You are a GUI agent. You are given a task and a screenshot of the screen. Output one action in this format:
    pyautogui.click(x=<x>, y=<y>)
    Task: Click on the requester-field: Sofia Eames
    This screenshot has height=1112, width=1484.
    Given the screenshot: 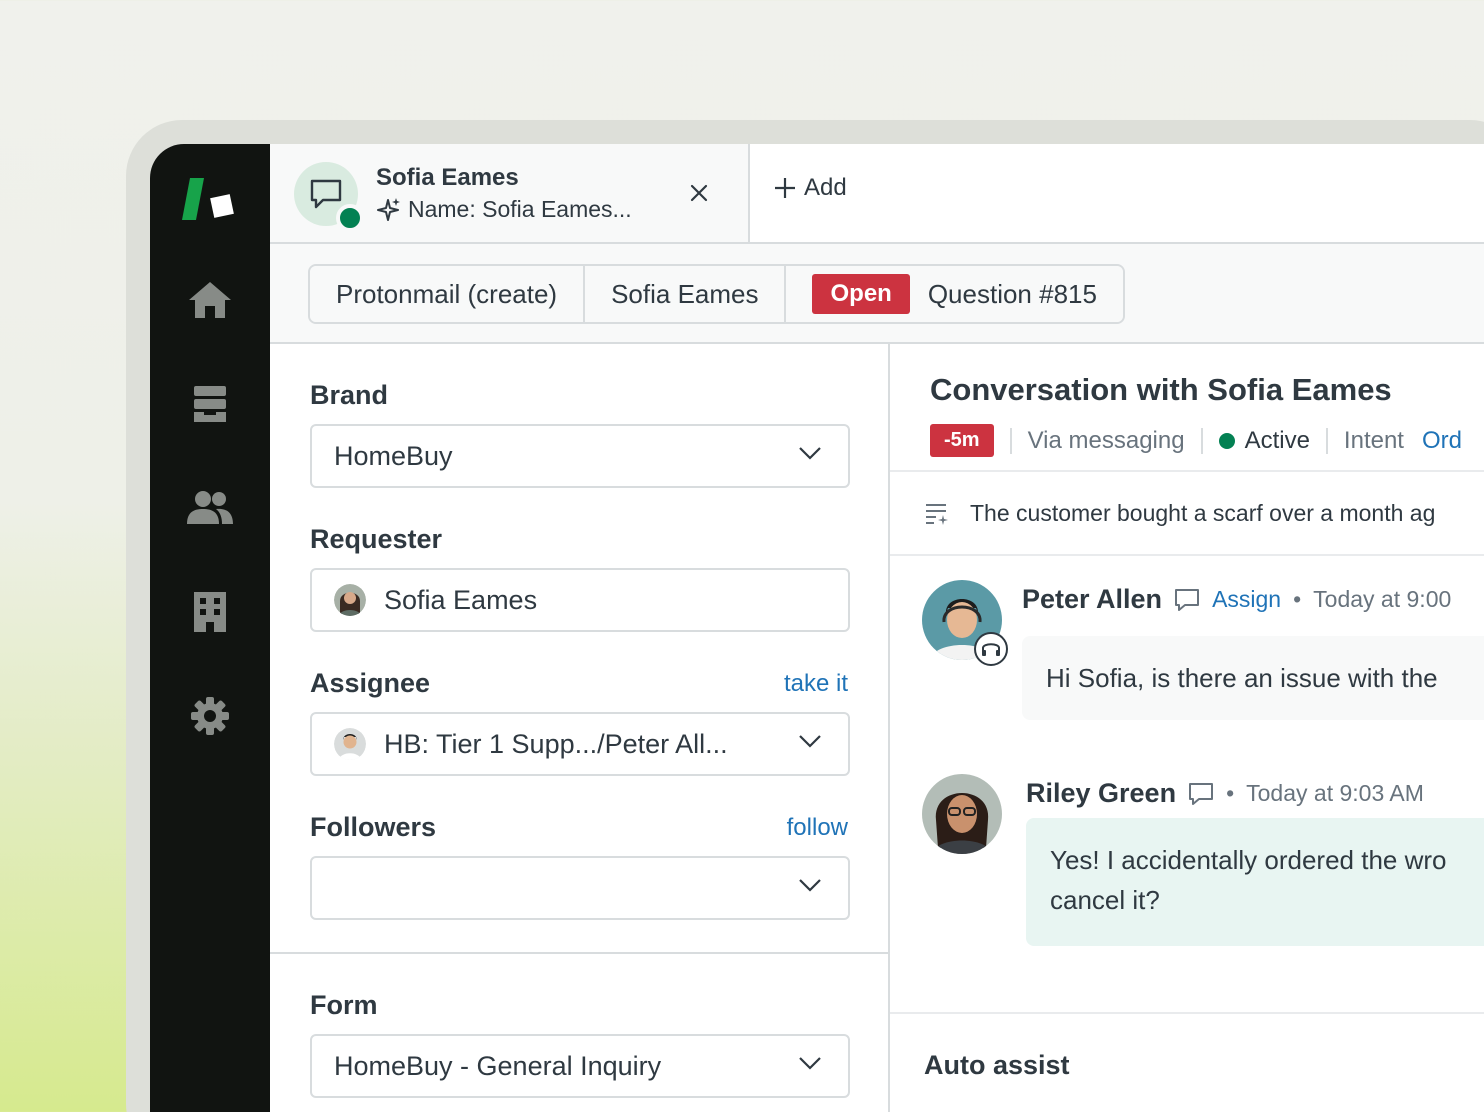 What is the action you would take?
    pyautogui.click(x=580, y=600)
    